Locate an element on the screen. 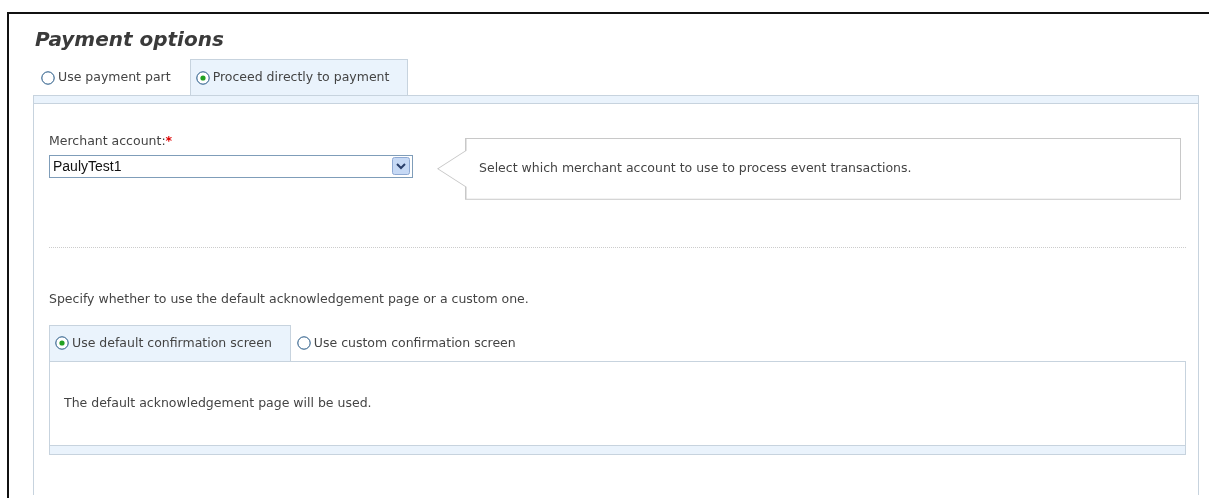 This screenshot has height=498, width=1209. option-tab: Use custom confirmation screen is located at coordinates (412, 342).